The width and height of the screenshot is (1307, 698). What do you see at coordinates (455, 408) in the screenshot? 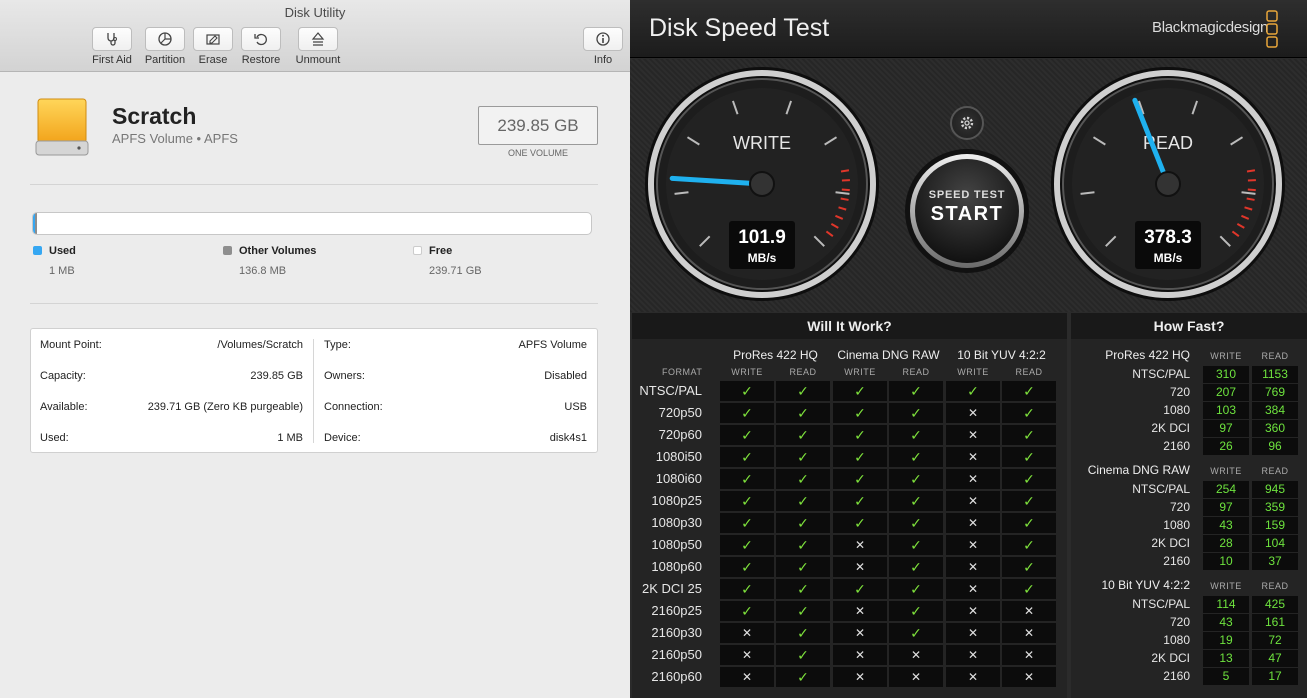
I see `info-row: Connection: USB` at bounding box center [455, 408].